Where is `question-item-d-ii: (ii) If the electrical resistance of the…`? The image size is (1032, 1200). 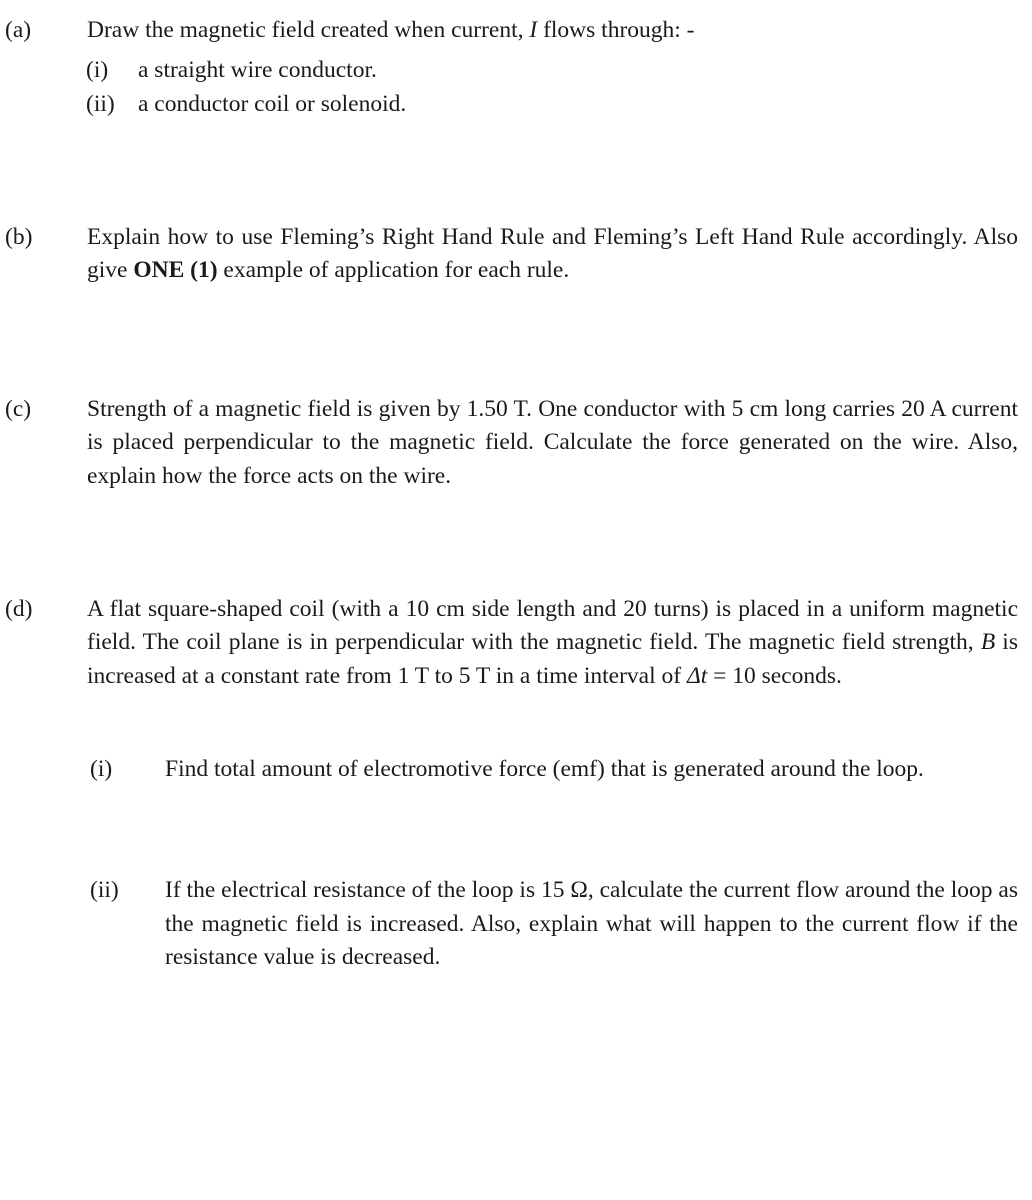
question-item-d-ii: (ii) If the electrical resistance of the… is located at coordinates (516, 924).